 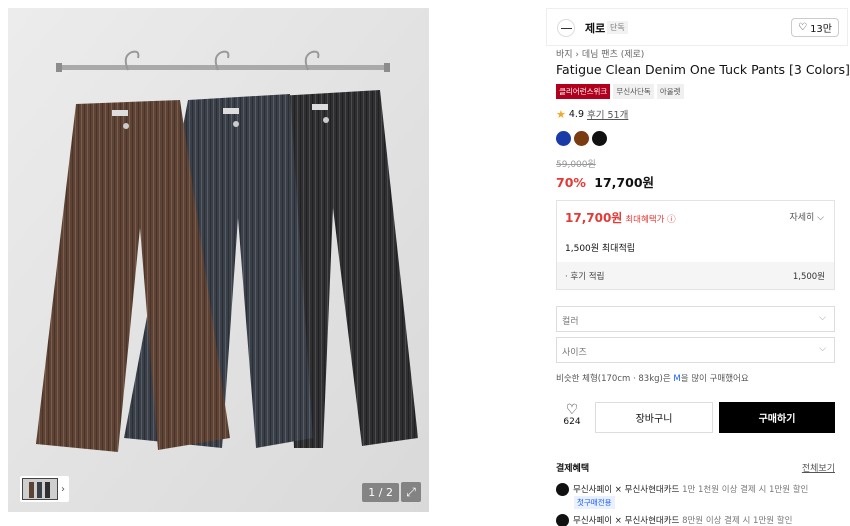 What do you see at coordinates (595, 28) in the screenshot?
I see `brand-name: 제로` at bounding box center [595, 28].